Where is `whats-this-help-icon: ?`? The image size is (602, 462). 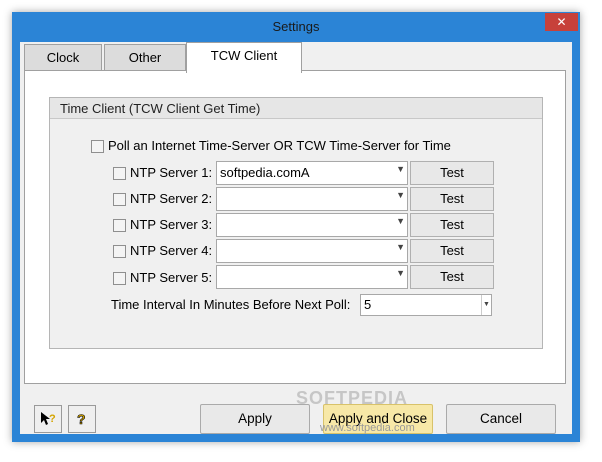
whats-this-help-icon: ? is located at coordinates (48, 418).